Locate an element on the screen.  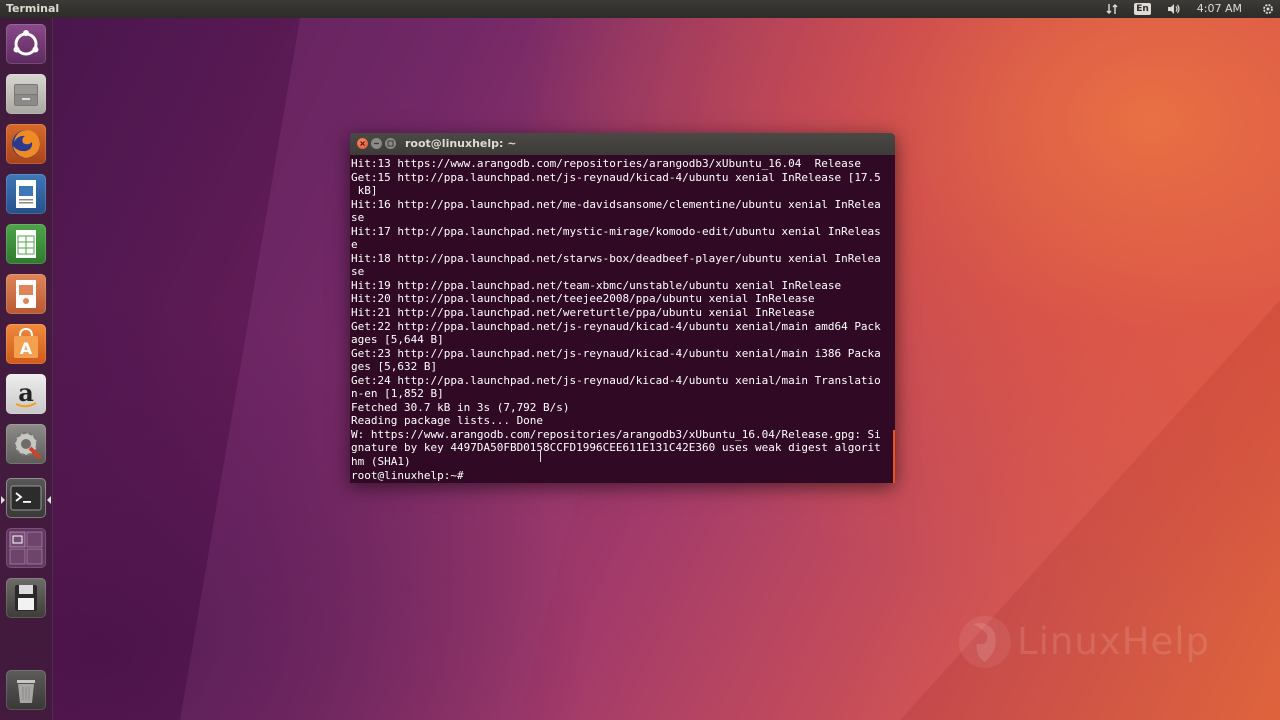
calc-icon is located at coordinates (26, 244).